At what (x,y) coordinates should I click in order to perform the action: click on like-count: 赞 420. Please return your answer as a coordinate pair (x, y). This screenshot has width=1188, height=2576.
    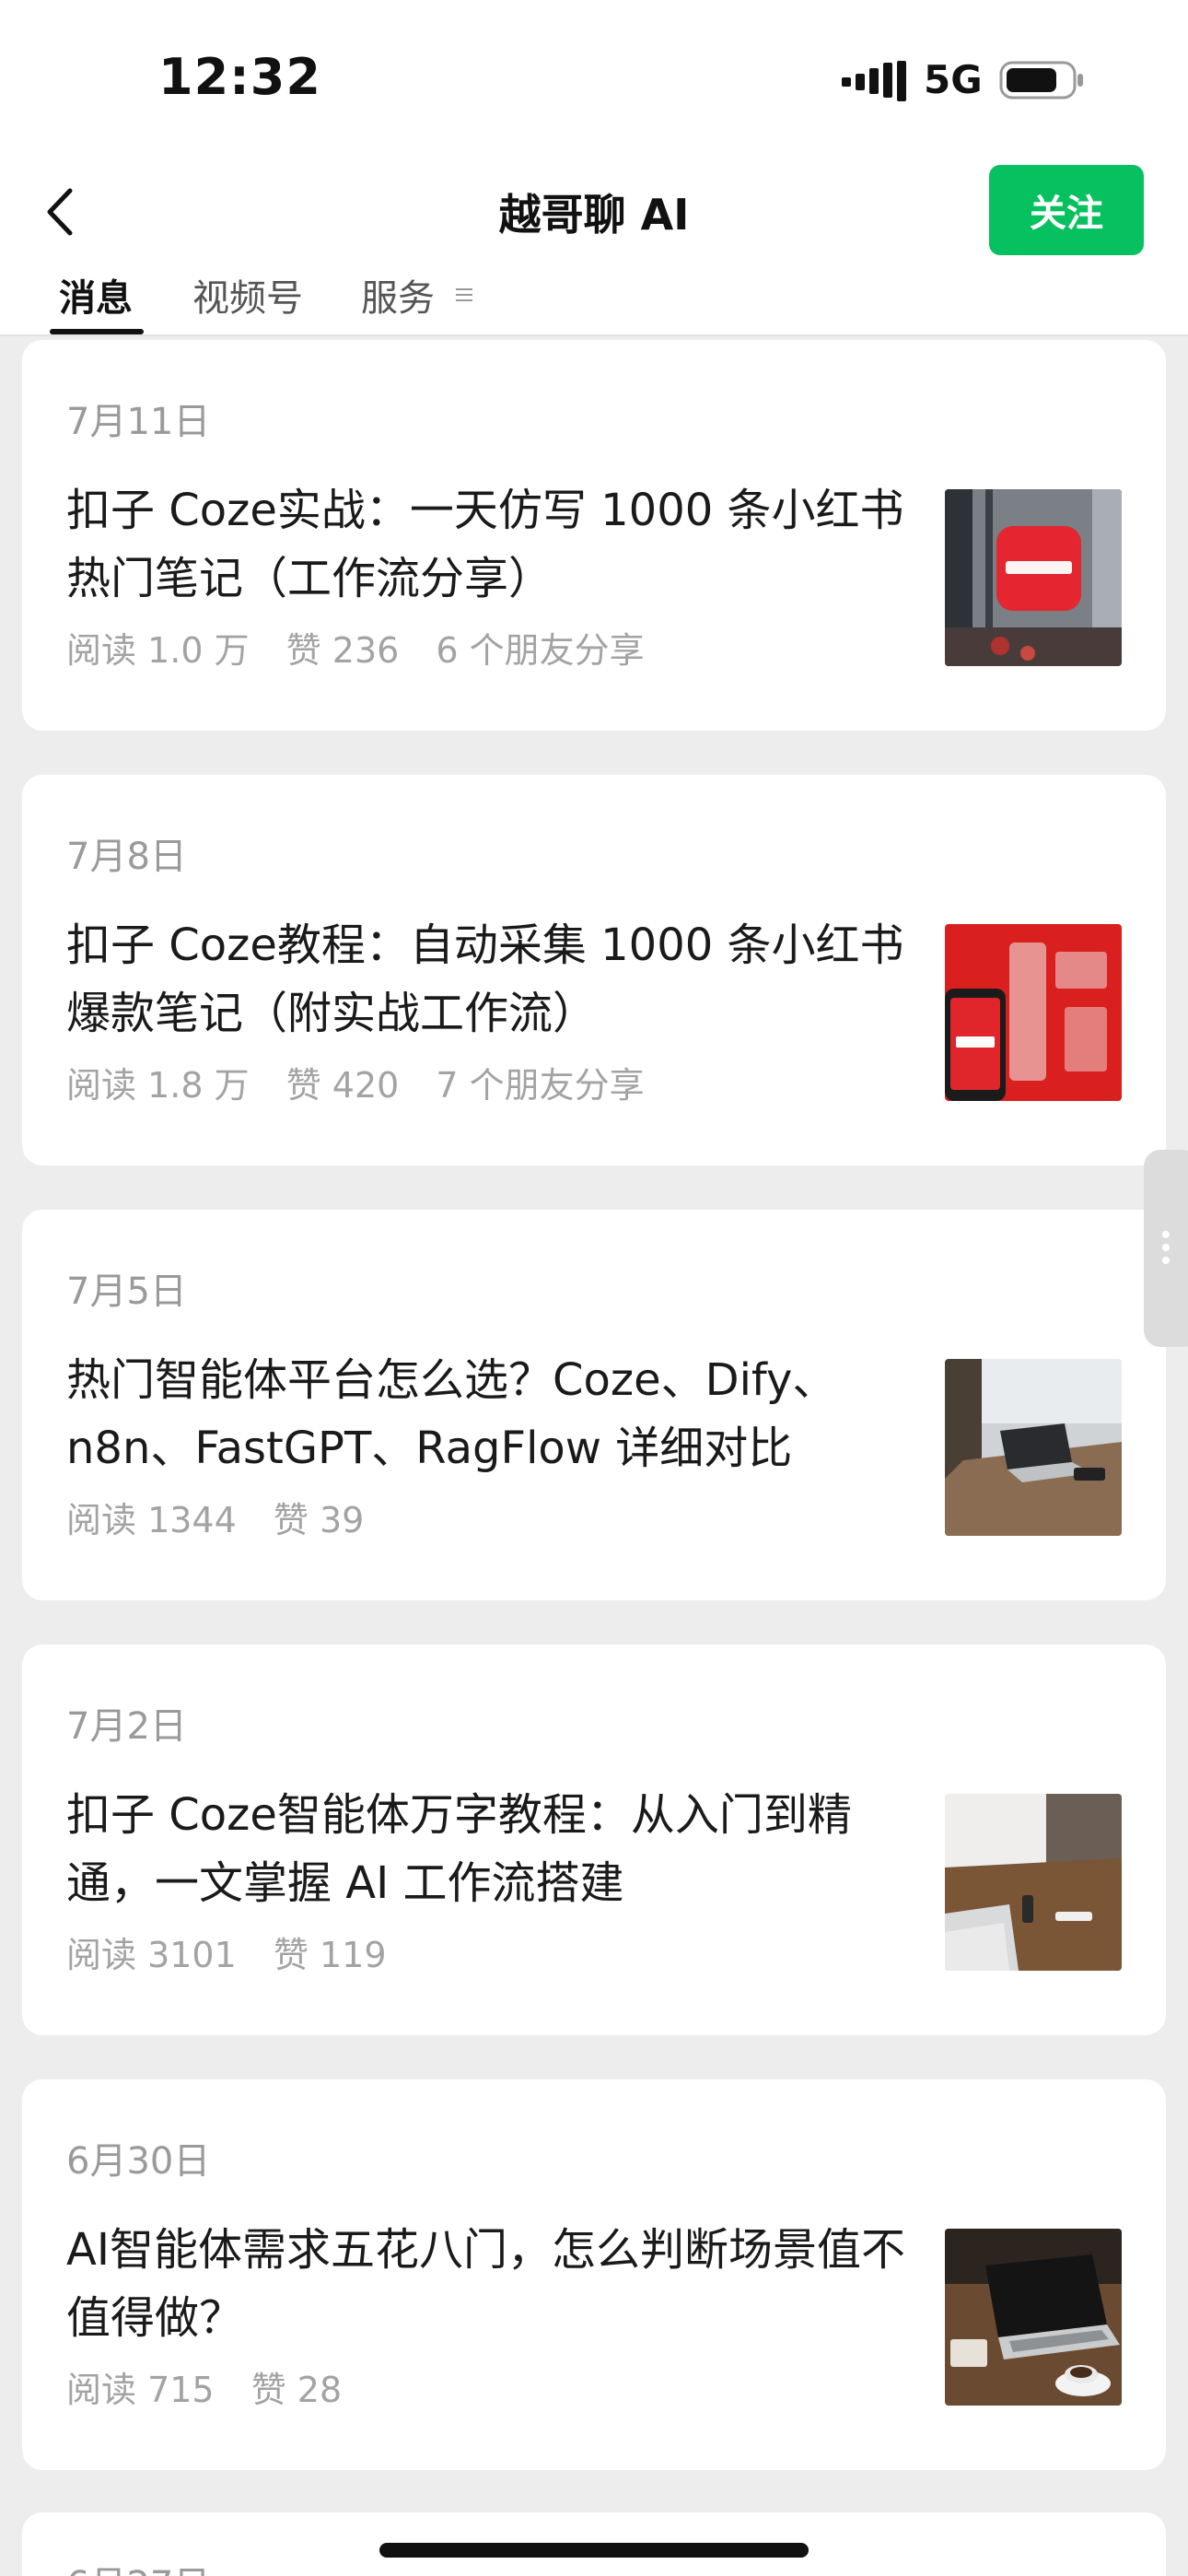
    Looking at the image, I should click on (342, 1085).